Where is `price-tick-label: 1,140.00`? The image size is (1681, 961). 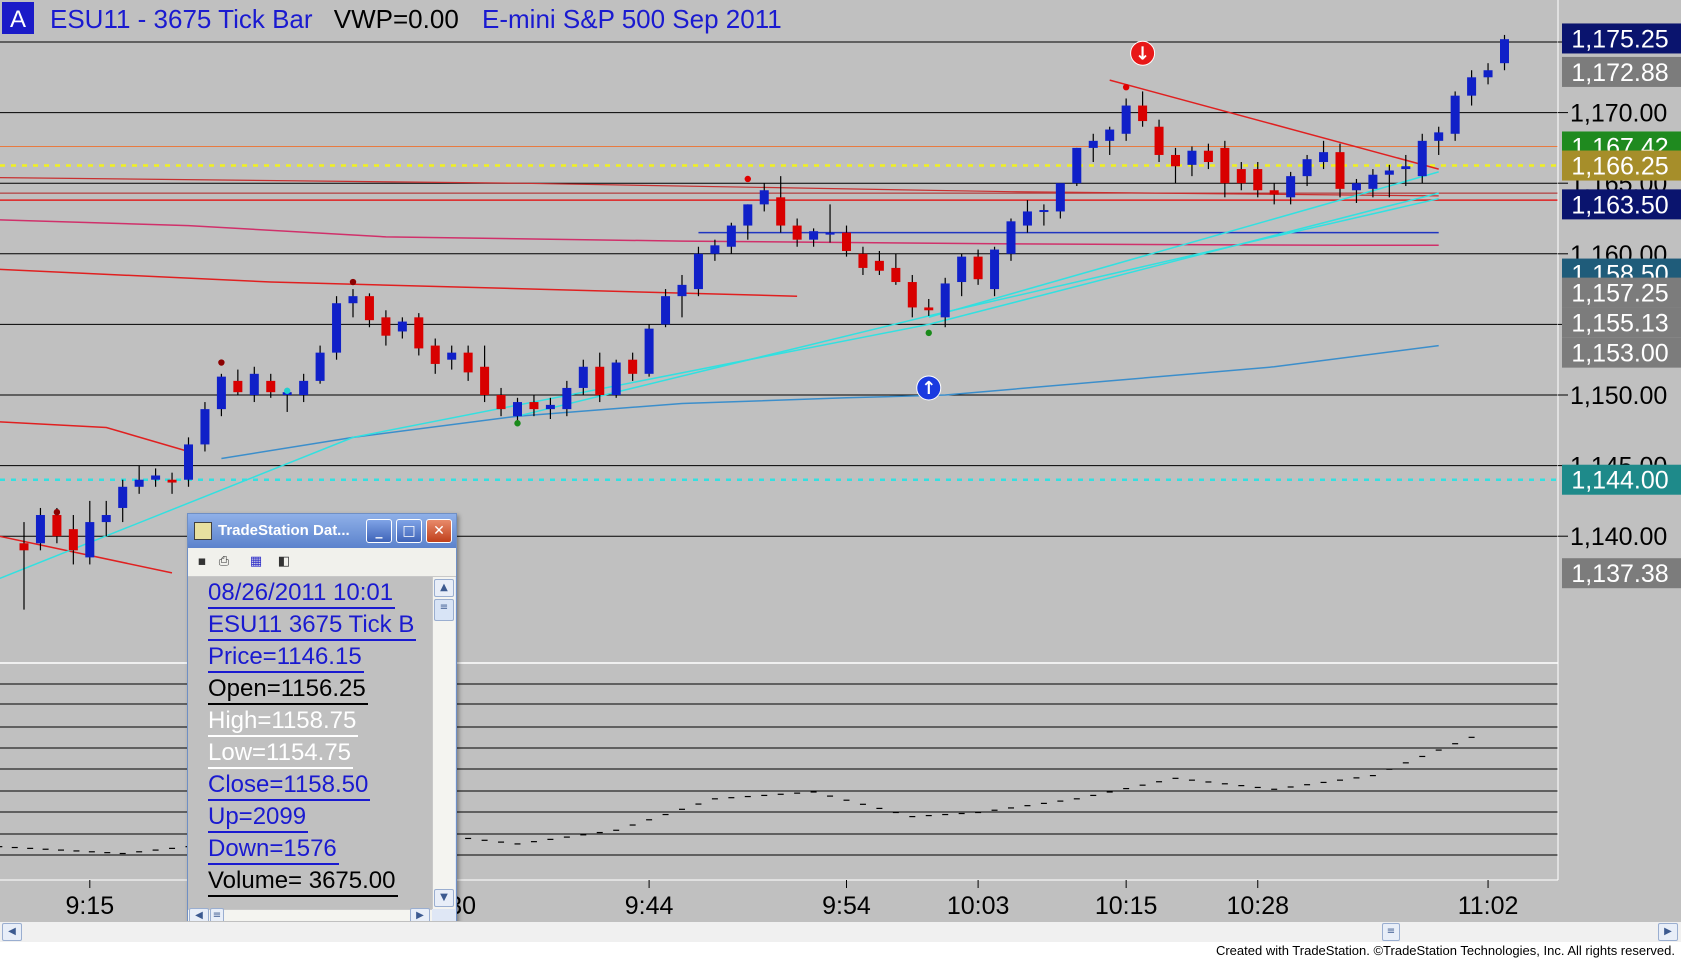 price-tick-label: 1,140.00 is located at coordinates (1618, 537).